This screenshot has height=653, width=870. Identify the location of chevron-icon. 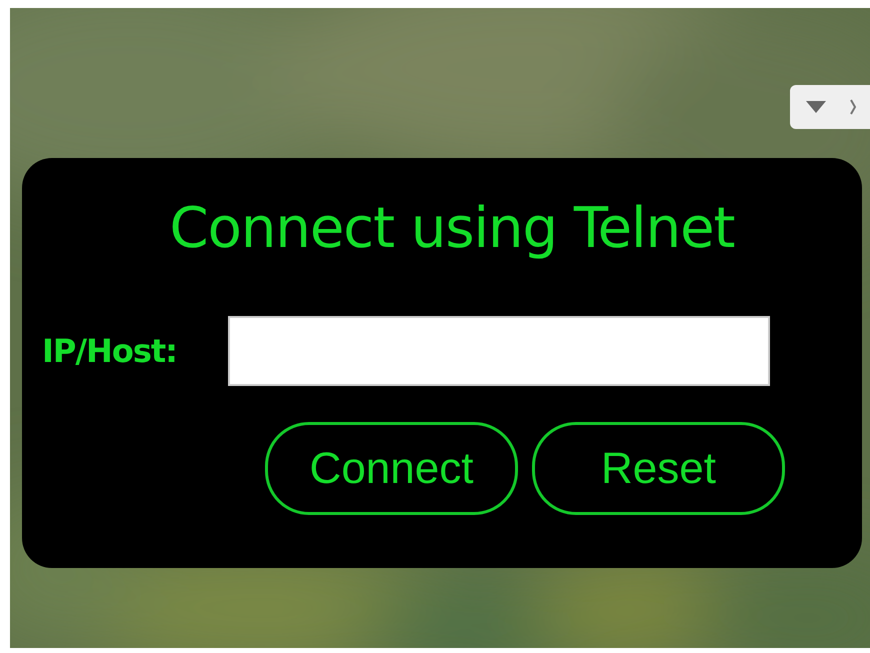
(853, 107).